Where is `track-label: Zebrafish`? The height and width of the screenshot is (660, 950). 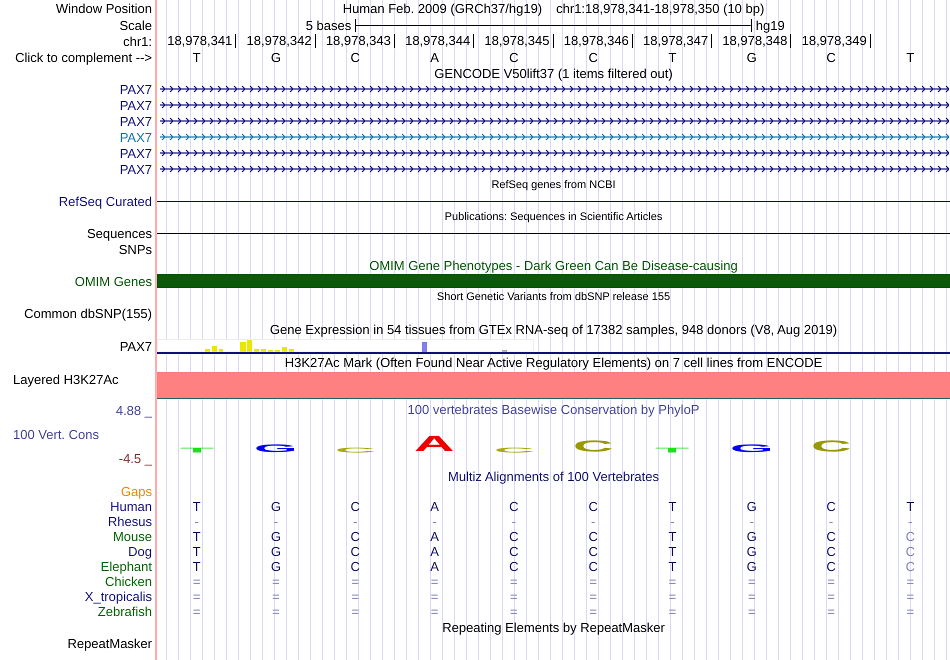 track-label: Zebrafish is located at coordinates (125, 611).